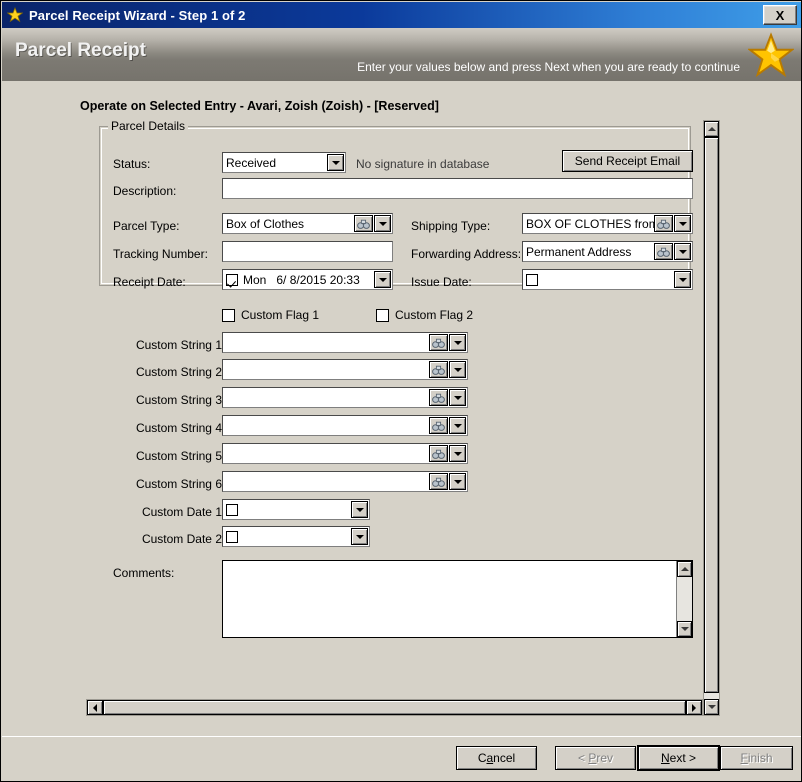  Describe the element at coordinates (780, 15) in the screenshot. I see `close-button: X` at that location.